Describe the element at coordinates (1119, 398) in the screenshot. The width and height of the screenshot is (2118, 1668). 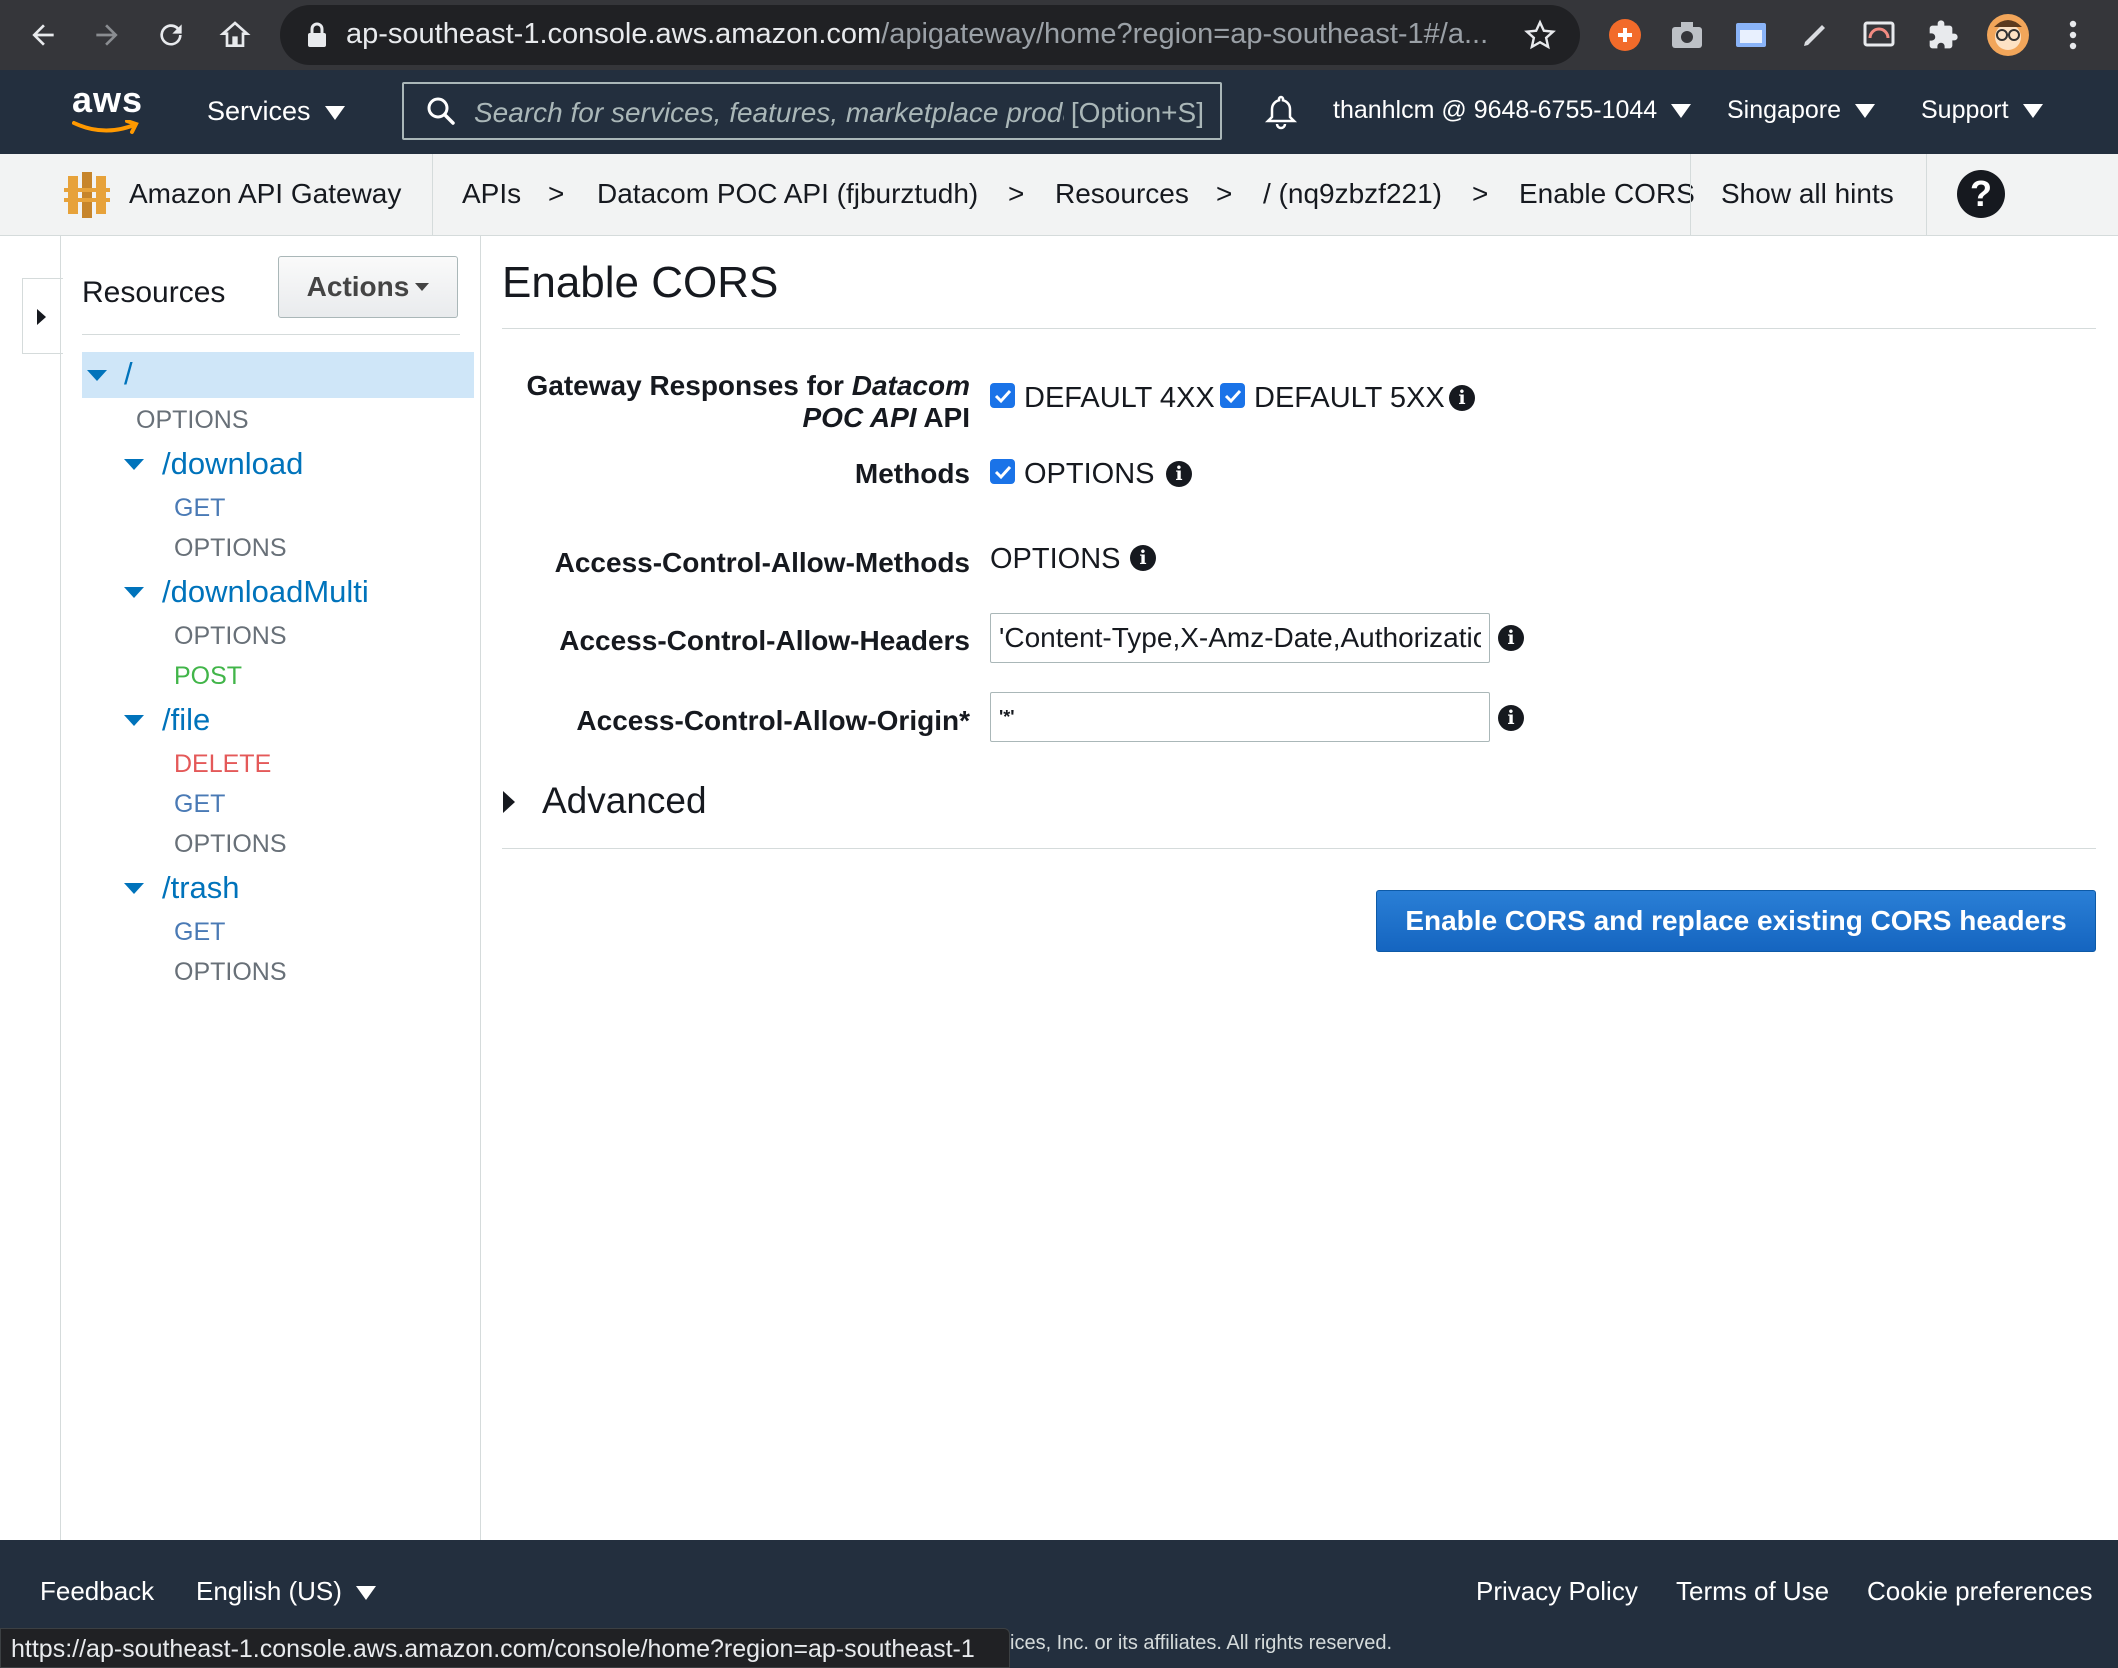
I see `default-4xx-label: DEFAULT 4XX` at that location.